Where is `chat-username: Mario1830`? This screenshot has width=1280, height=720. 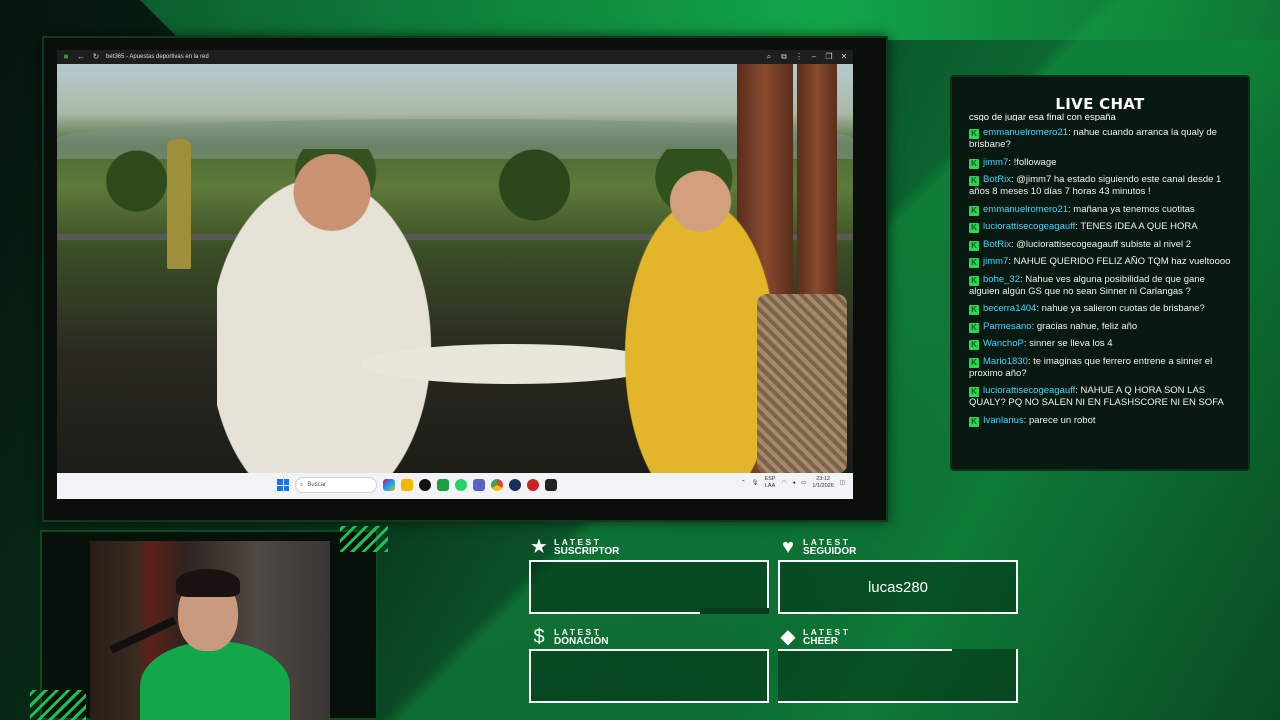
chat-username: Mario1830 is located at coordinates (1005, 361).